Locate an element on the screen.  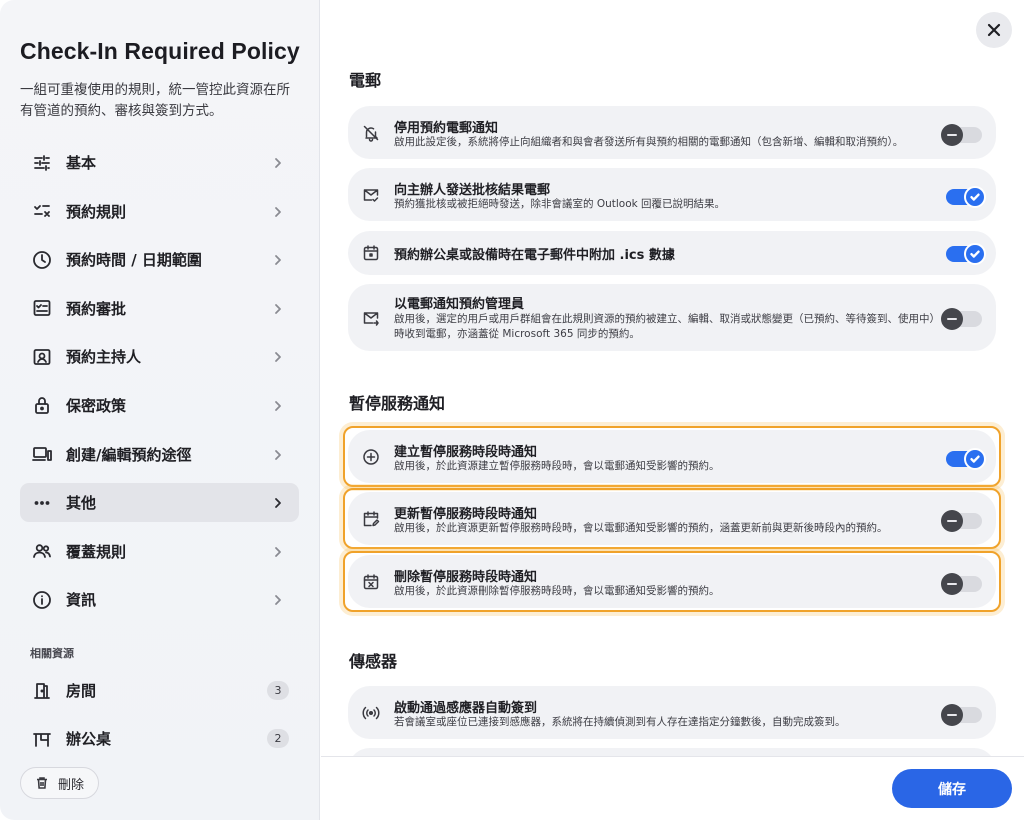
setting-card: 預約辦公桌或設備時在電子郵件中附加 .ics 數據 is located at coordinates (672, 253).